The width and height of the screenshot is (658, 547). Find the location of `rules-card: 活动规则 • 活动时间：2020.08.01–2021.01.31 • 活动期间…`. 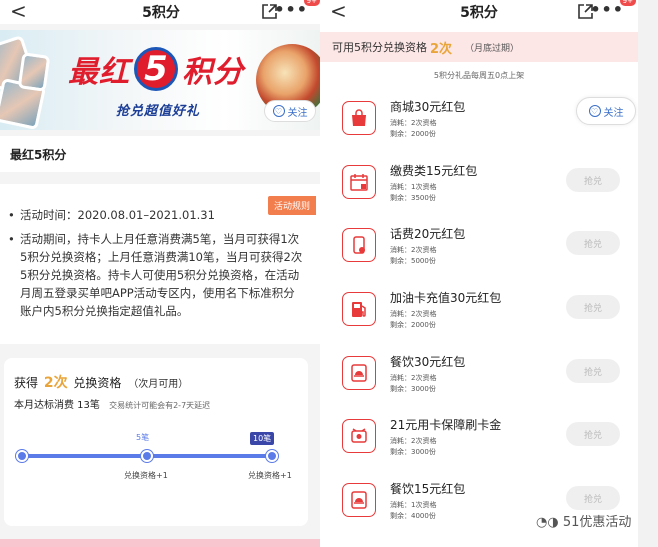

rules-card: 活动规则 • 活动时间：2020.08.01–2021.01.31 • 活动期间… is located at coordinates (161, 264).